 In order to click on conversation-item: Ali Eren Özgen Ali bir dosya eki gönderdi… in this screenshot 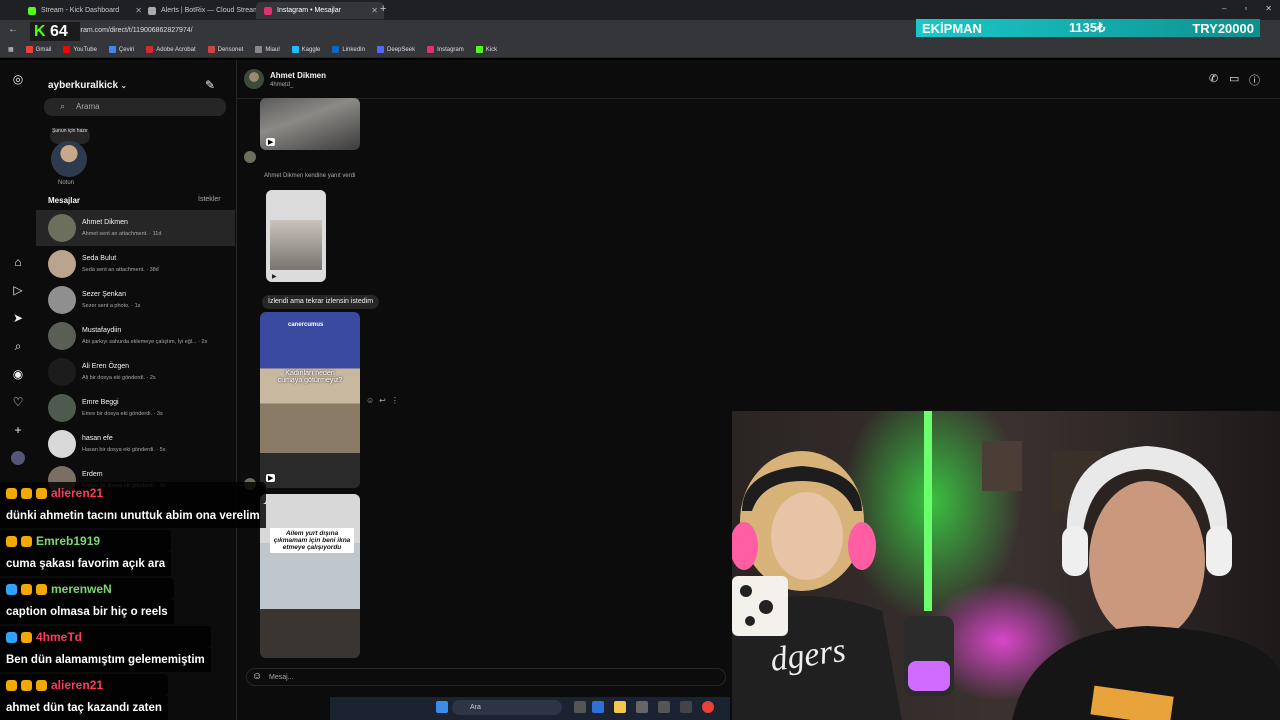, I will do `click(135, 372)`.